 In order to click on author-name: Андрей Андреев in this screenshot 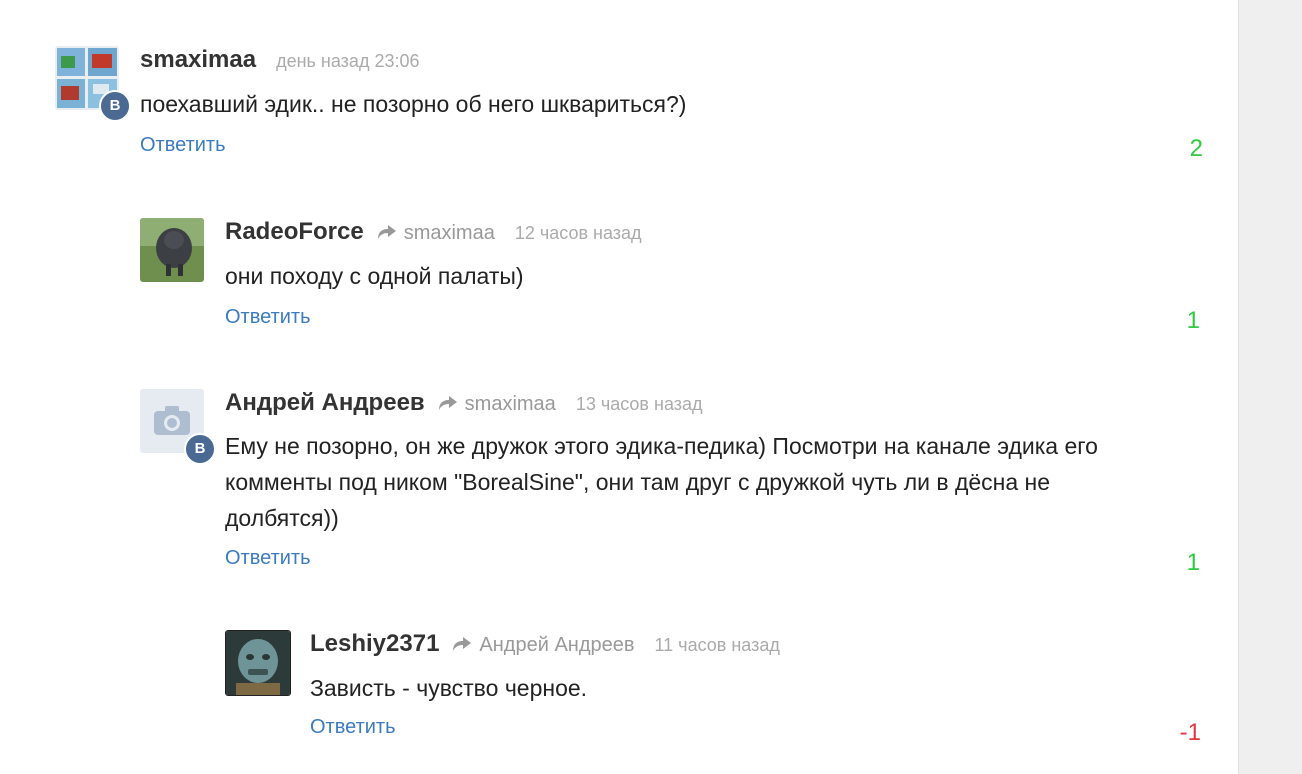, I will do `click(325, 403)`.